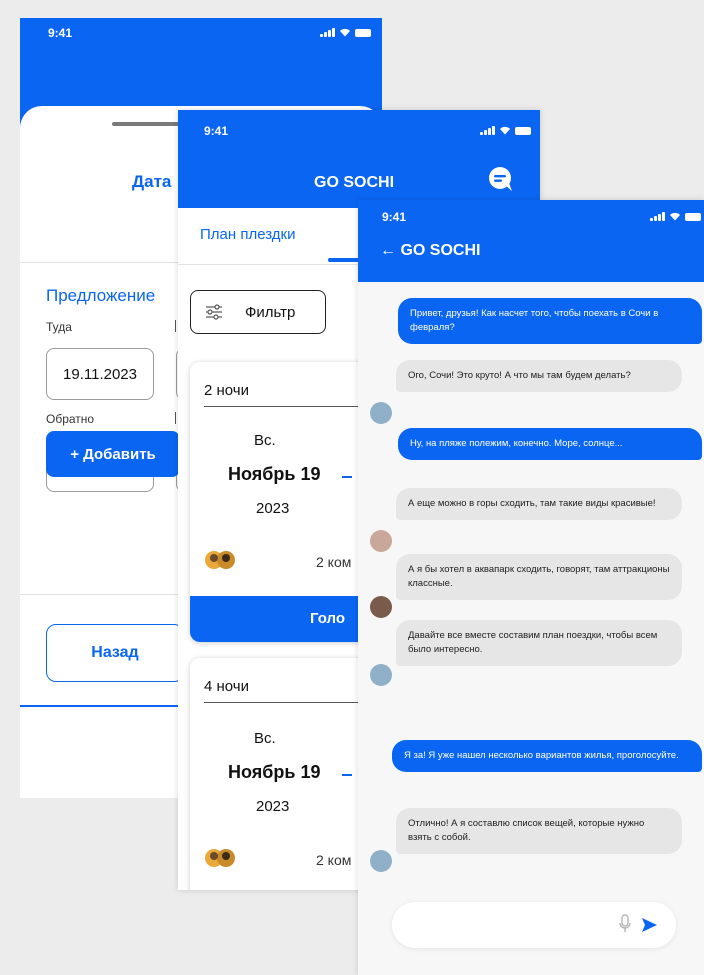 The image size is (704, 975). I want to click on section-title: Предложение, so click(101, 295).